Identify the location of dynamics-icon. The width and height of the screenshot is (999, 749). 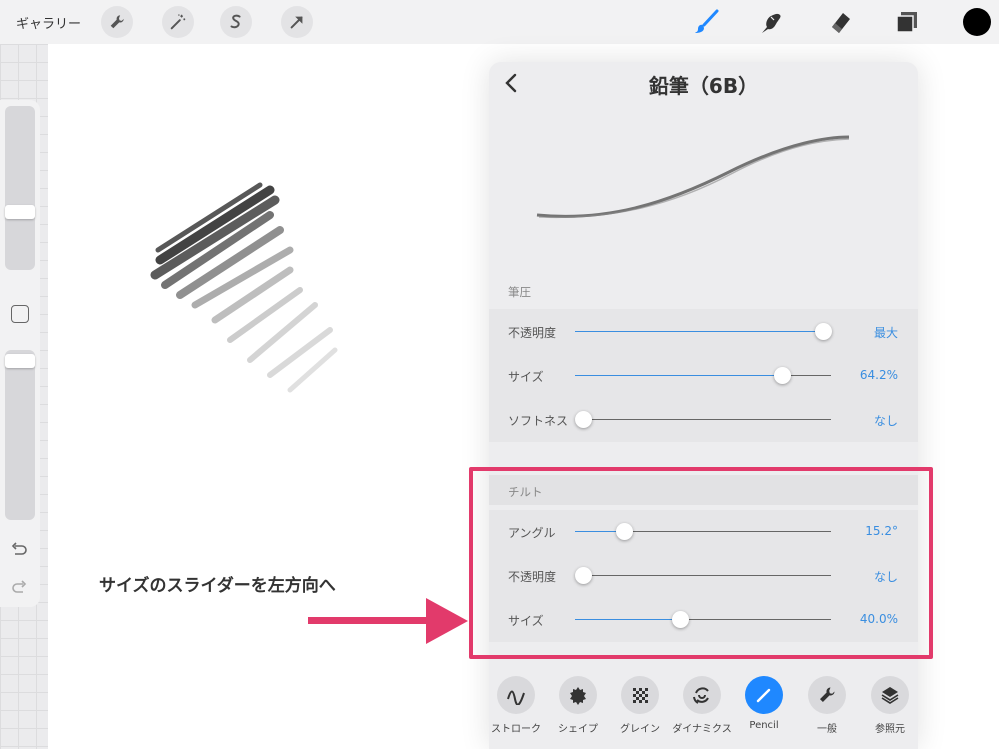
(702, 695).